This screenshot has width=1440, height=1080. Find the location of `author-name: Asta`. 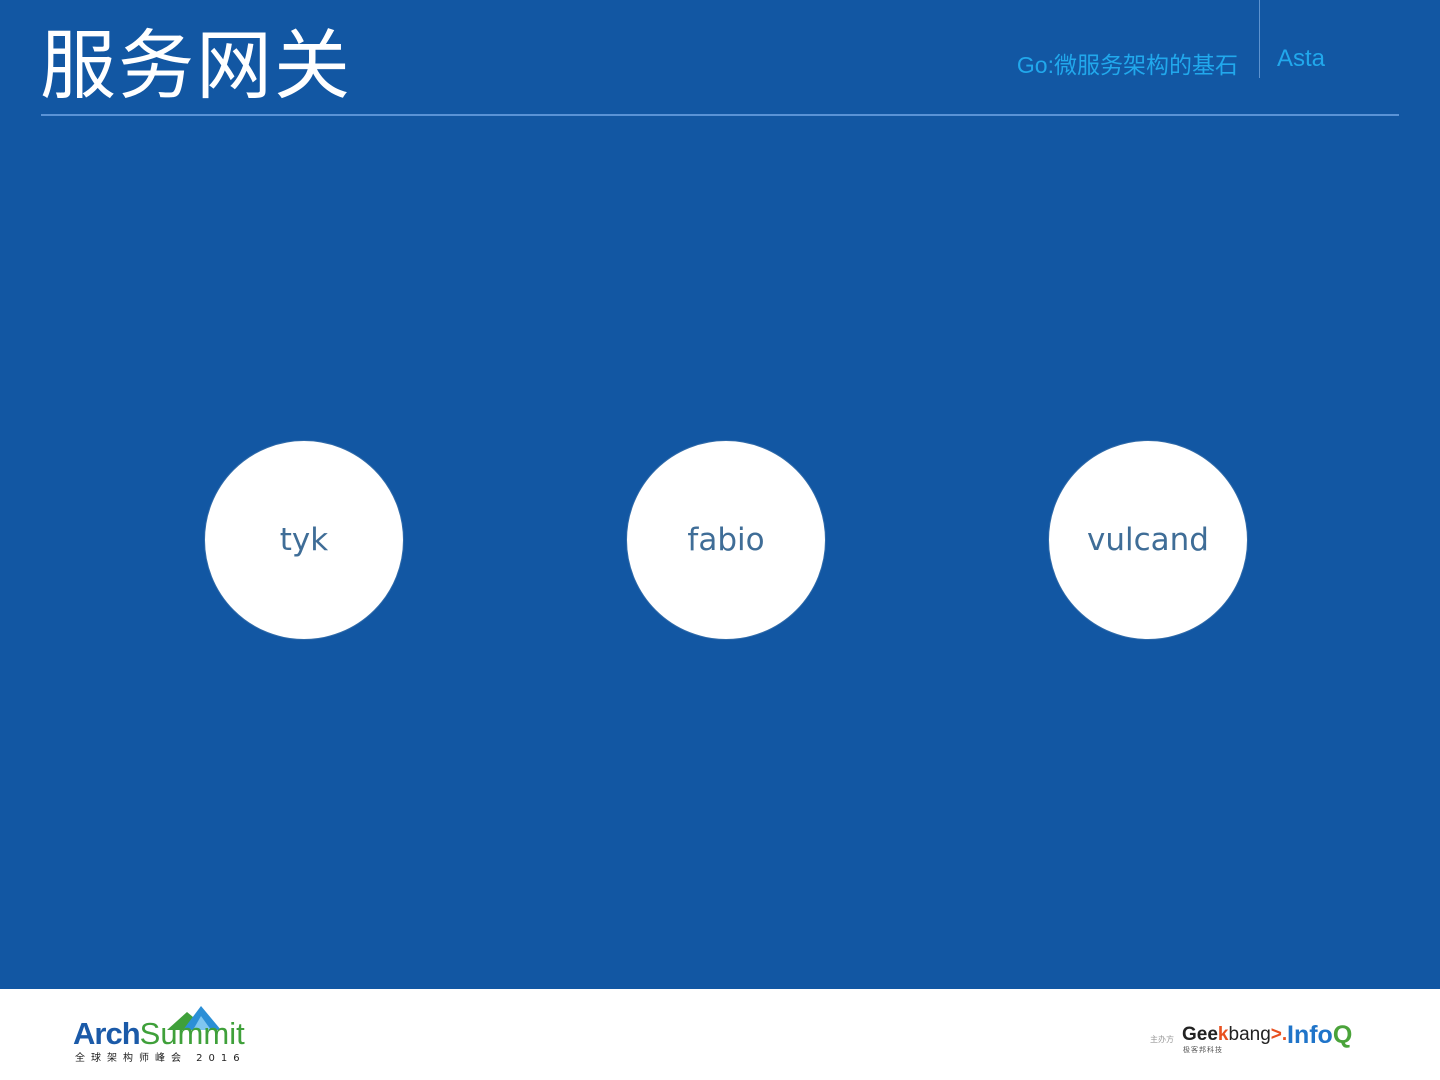

author-name: Asta is located at coordinates (1301, 58).